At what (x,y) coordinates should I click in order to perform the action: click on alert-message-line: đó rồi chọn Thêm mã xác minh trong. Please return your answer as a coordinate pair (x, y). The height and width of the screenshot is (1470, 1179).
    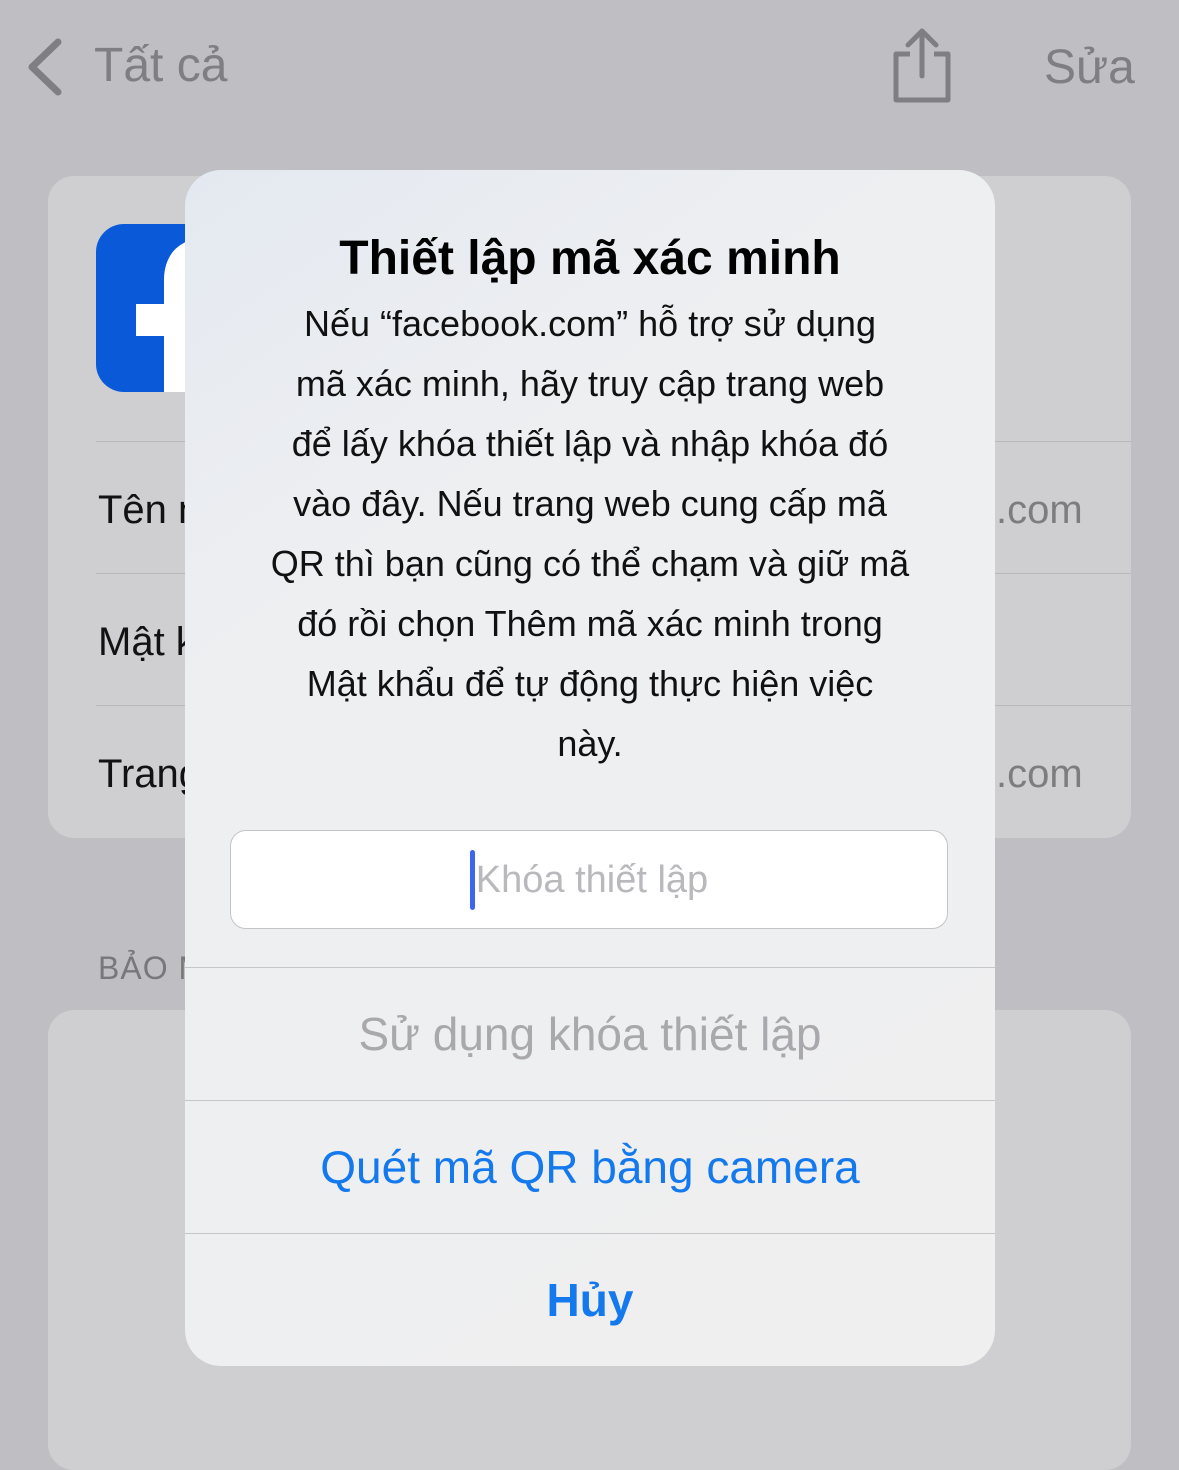
    Looking at the image, I should click on (590, 623).